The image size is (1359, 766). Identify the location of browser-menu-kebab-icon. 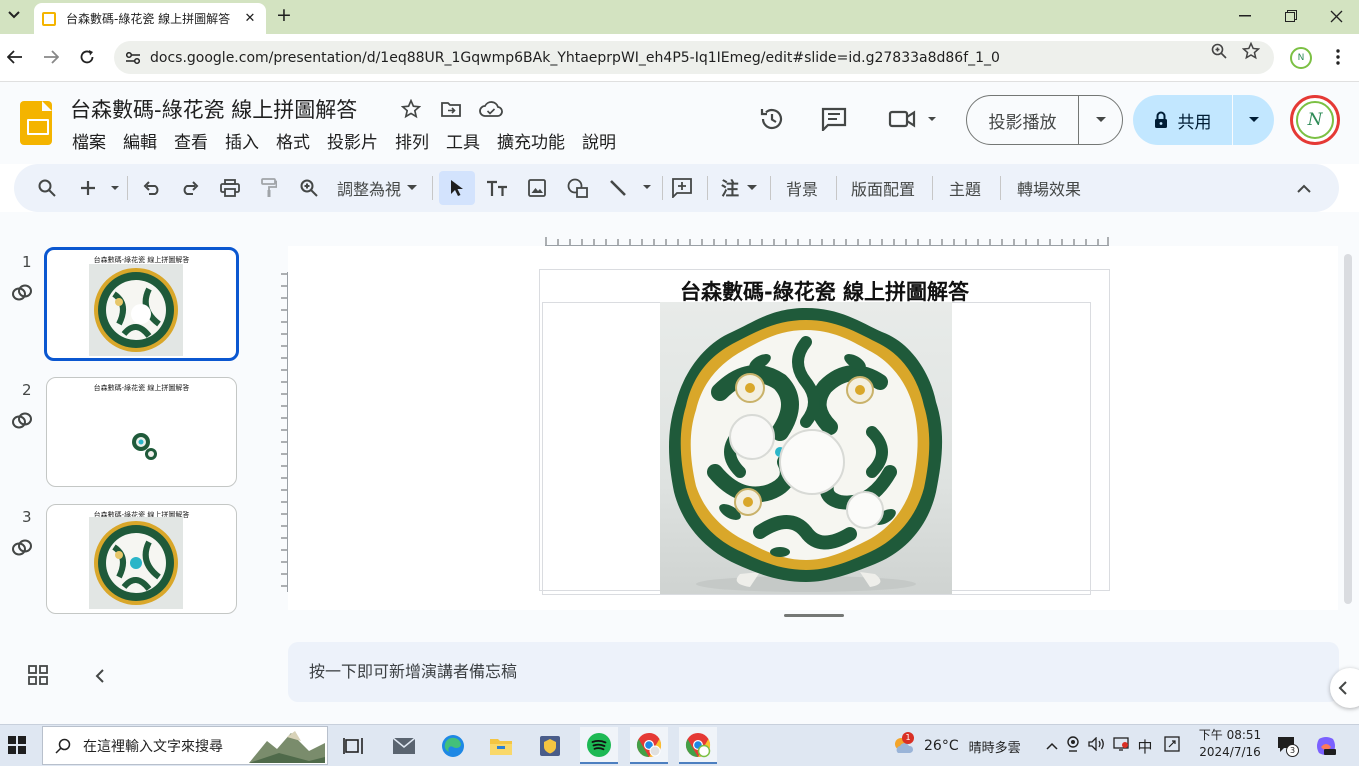
(1338, 57).